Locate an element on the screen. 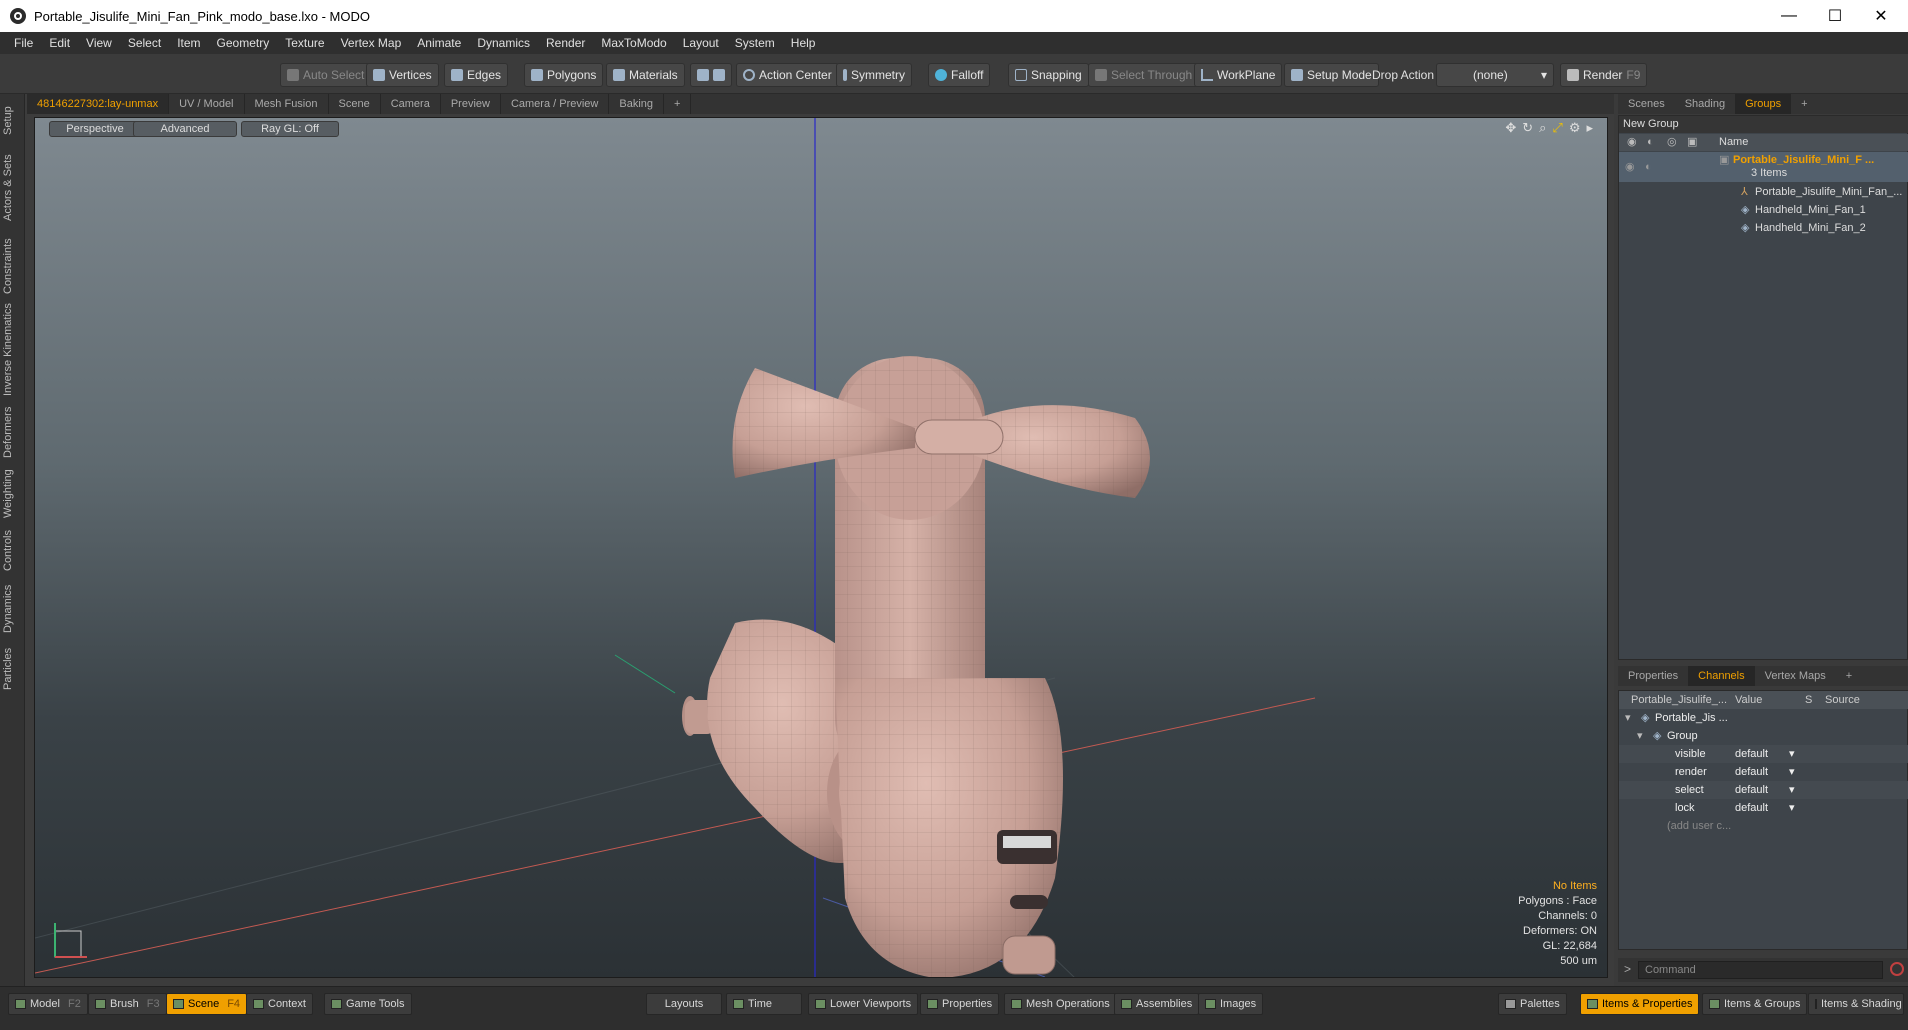 The height and width of the screenshot is (1030, 1908). scene-layout-button: Scene F4 is located at coordinates (207, 1004).